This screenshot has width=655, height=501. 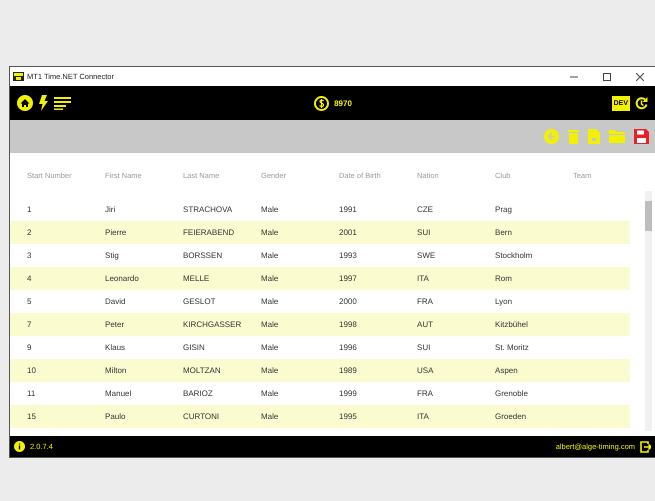 I want to click on table-cell: 1, so click(x=29, y=209).